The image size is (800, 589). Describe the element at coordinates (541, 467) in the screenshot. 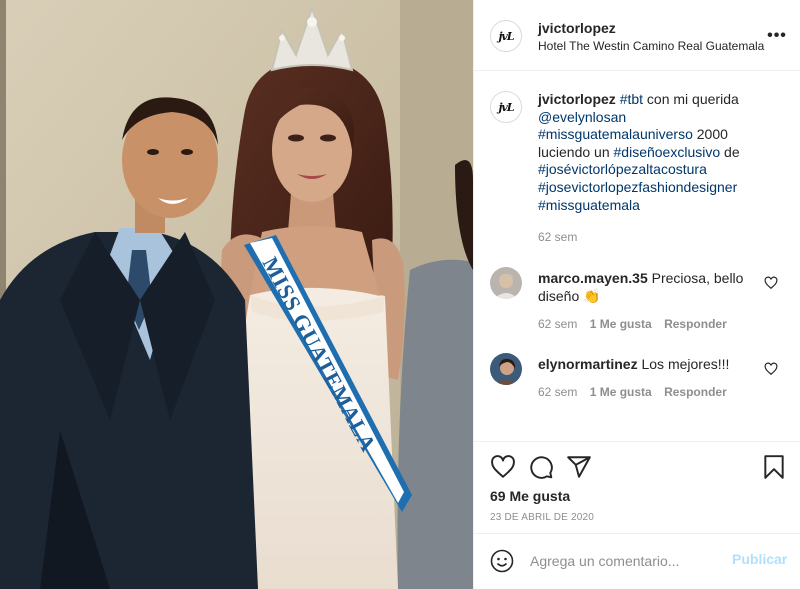

I see `comment-icon` at that location.